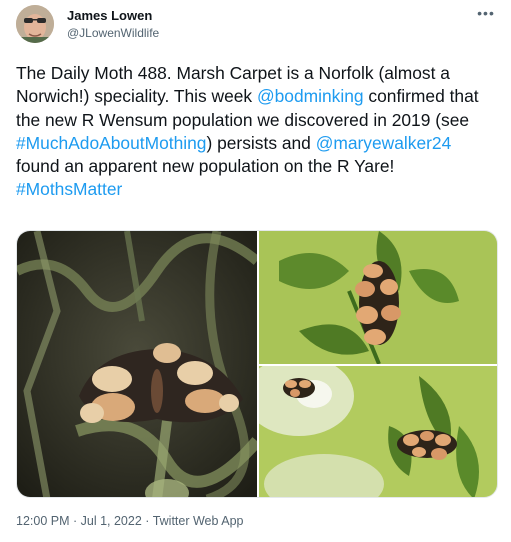 The image size is (511, 542). I want to click on tweet-source: Twitter Web App, so click(198, 521).